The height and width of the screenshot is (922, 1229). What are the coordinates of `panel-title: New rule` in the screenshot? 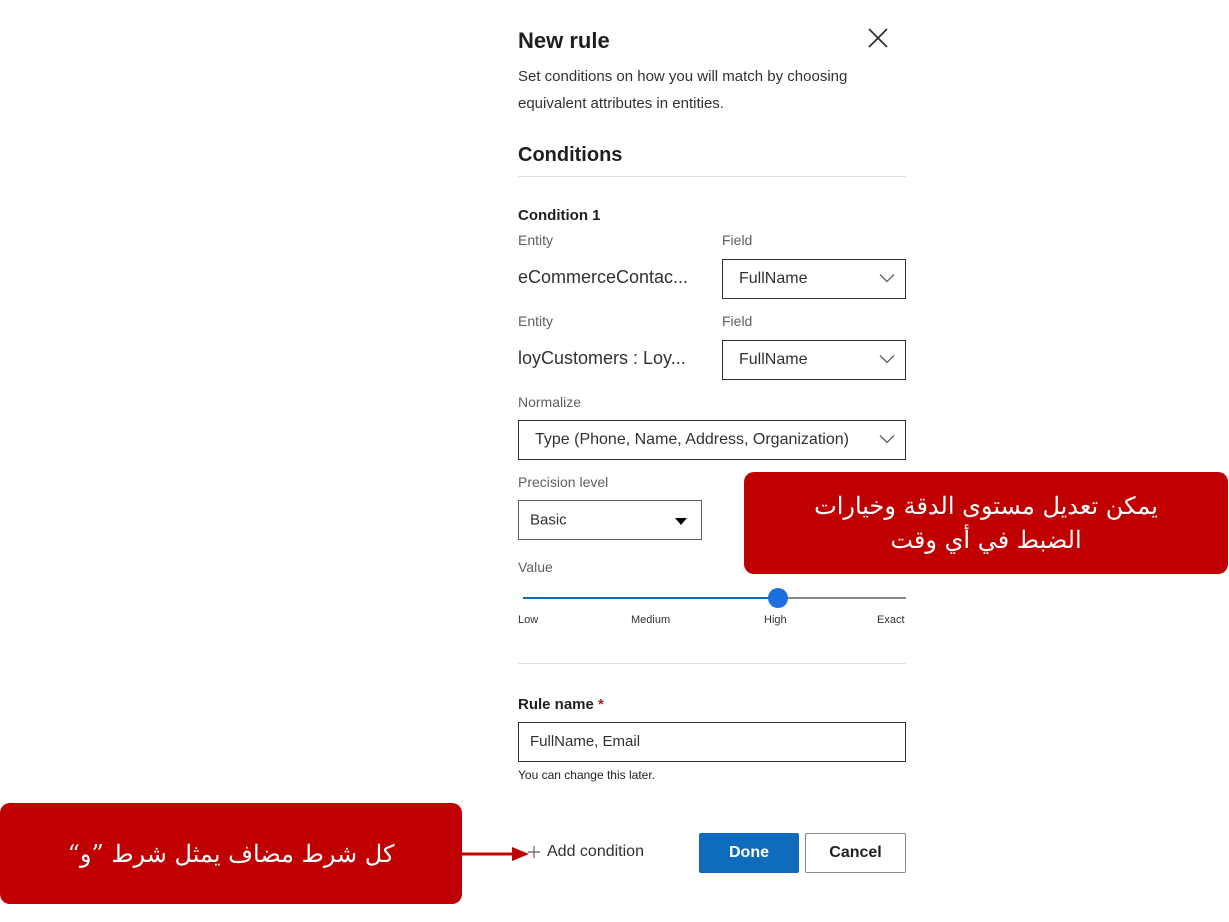 It's located at (564, 40).